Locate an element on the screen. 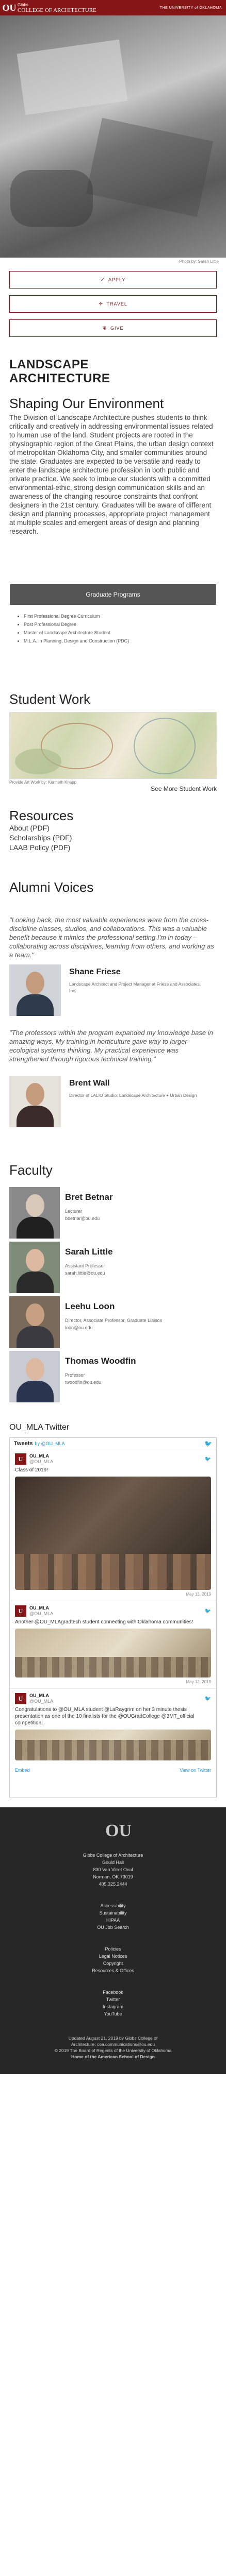  faculty-name: Bret Betnar is located at coordinates (89, 1197).